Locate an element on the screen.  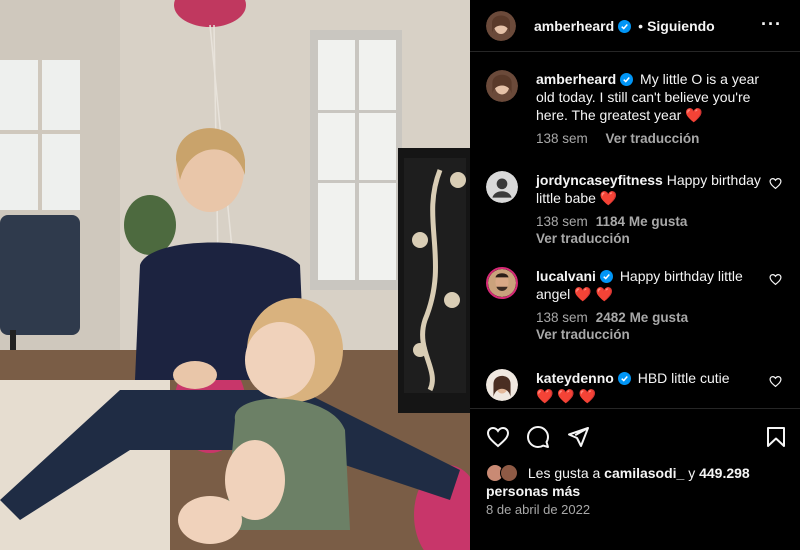
likes-connector: y is located at coordinates (692, 473).